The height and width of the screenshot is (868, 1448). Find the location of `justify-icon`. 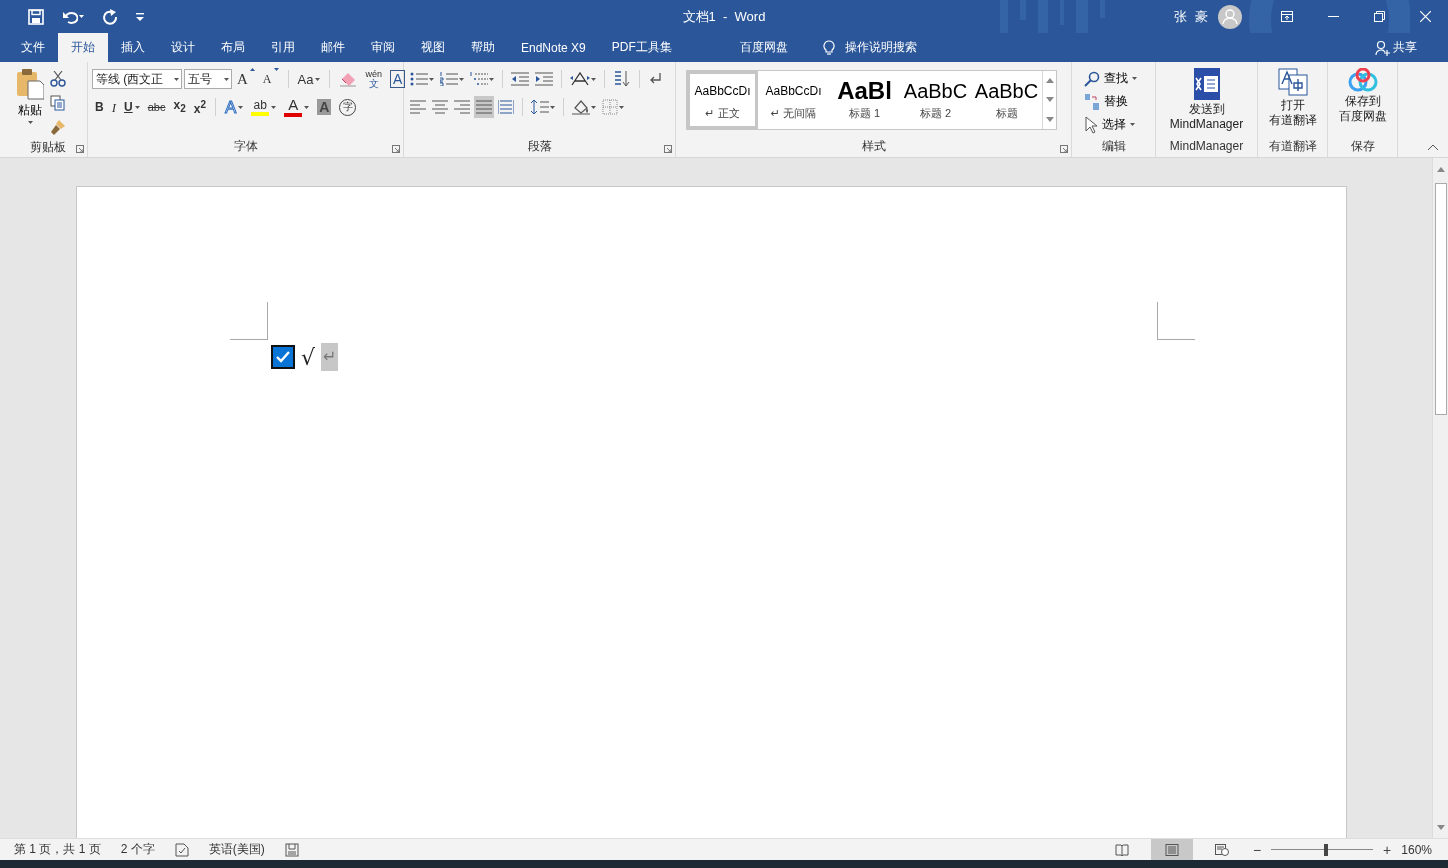

justify-icon is located at coordinates (484, 107).